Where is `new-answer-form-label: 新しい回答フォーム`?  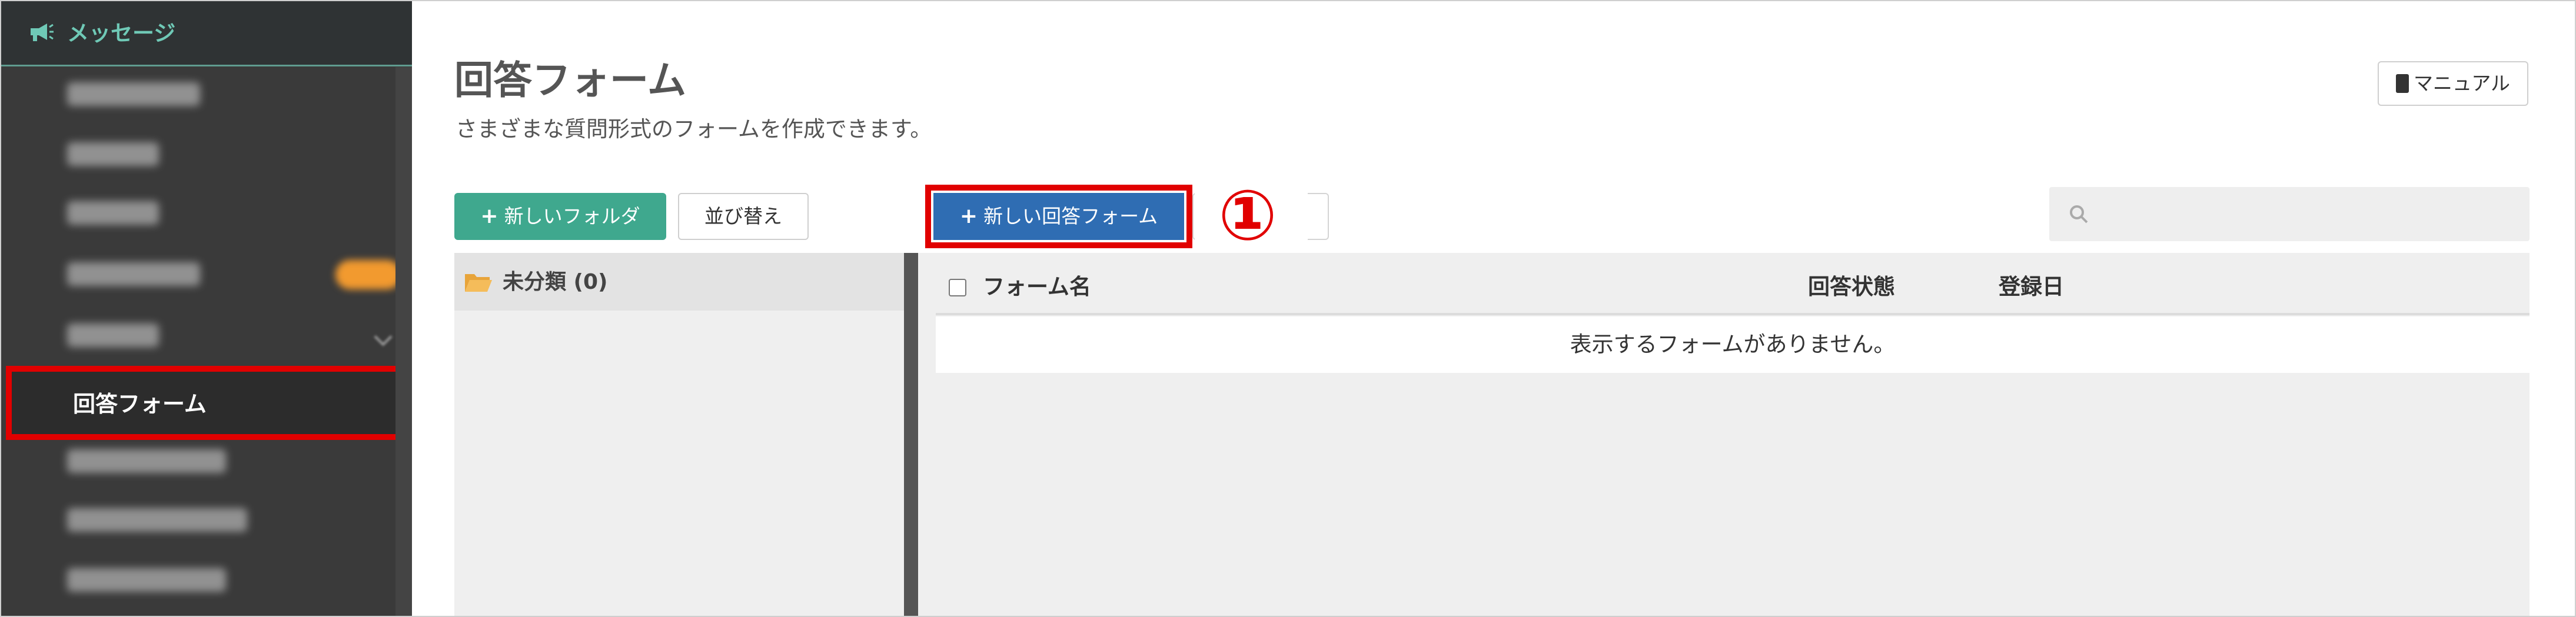 new-answer-form-label: 新しい回答フォーム is located at coordinates (1070, 217).